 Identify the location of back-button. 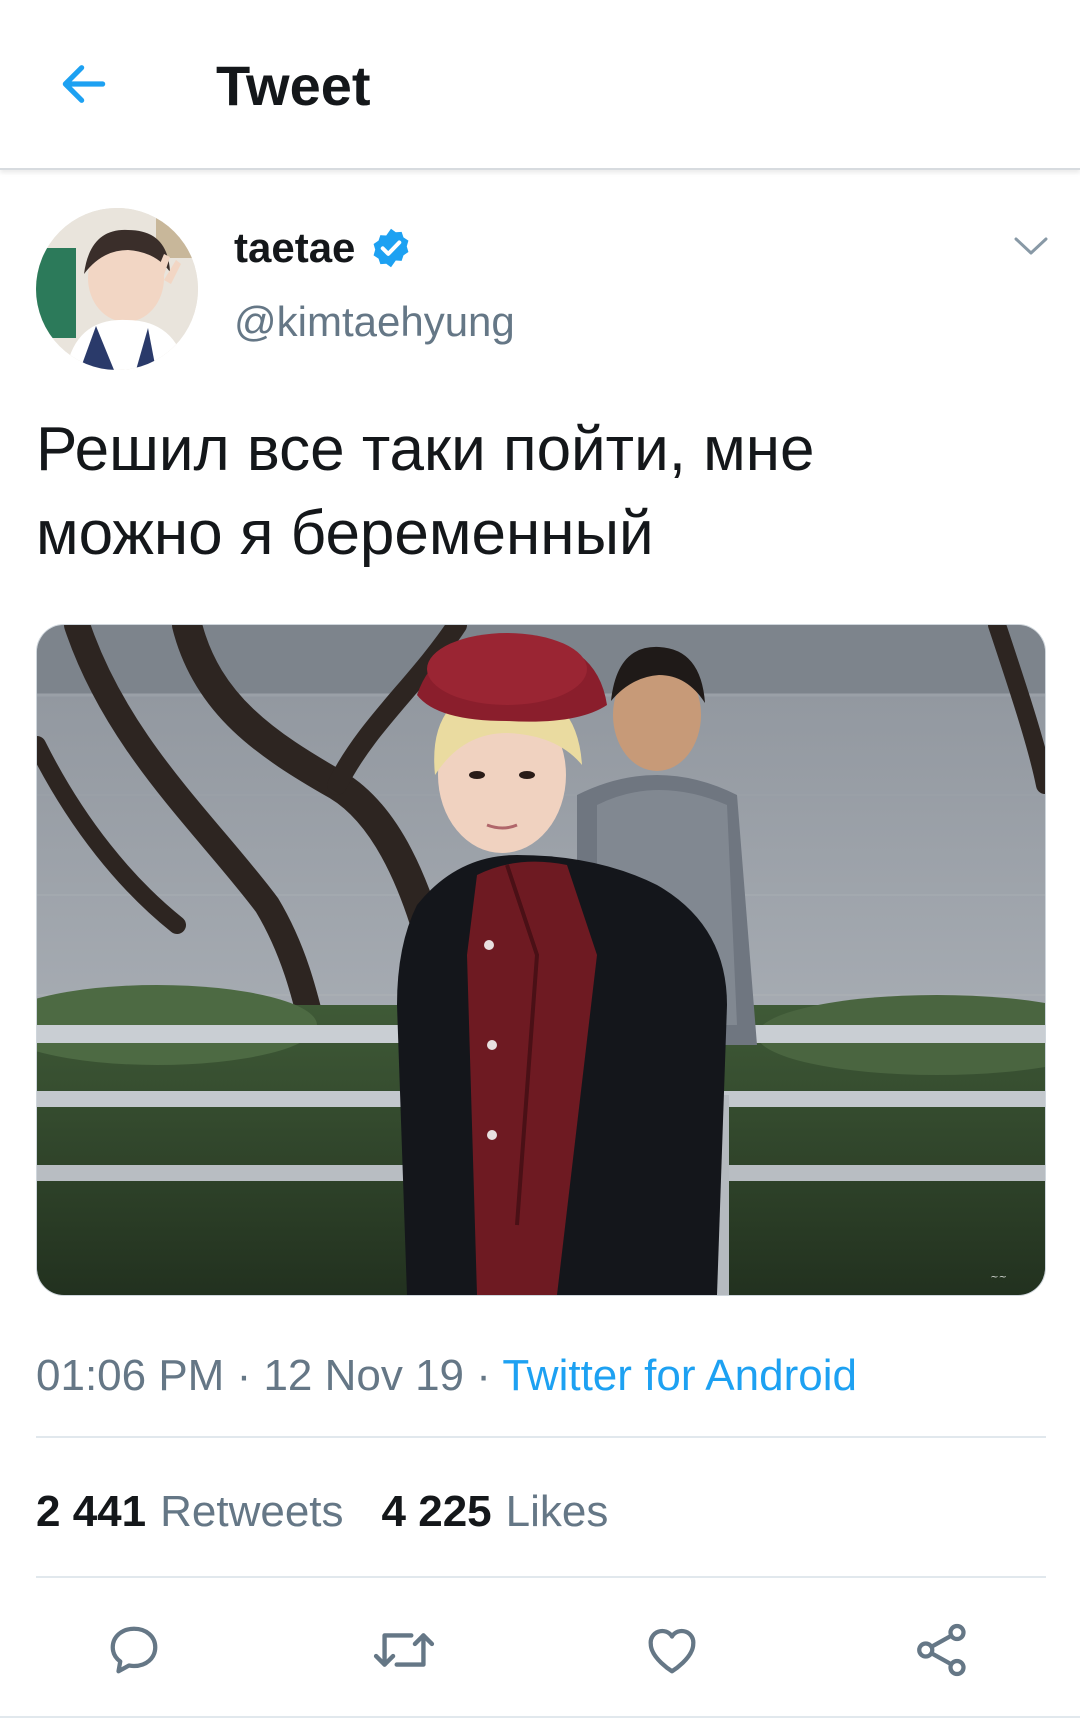
(84, 84).